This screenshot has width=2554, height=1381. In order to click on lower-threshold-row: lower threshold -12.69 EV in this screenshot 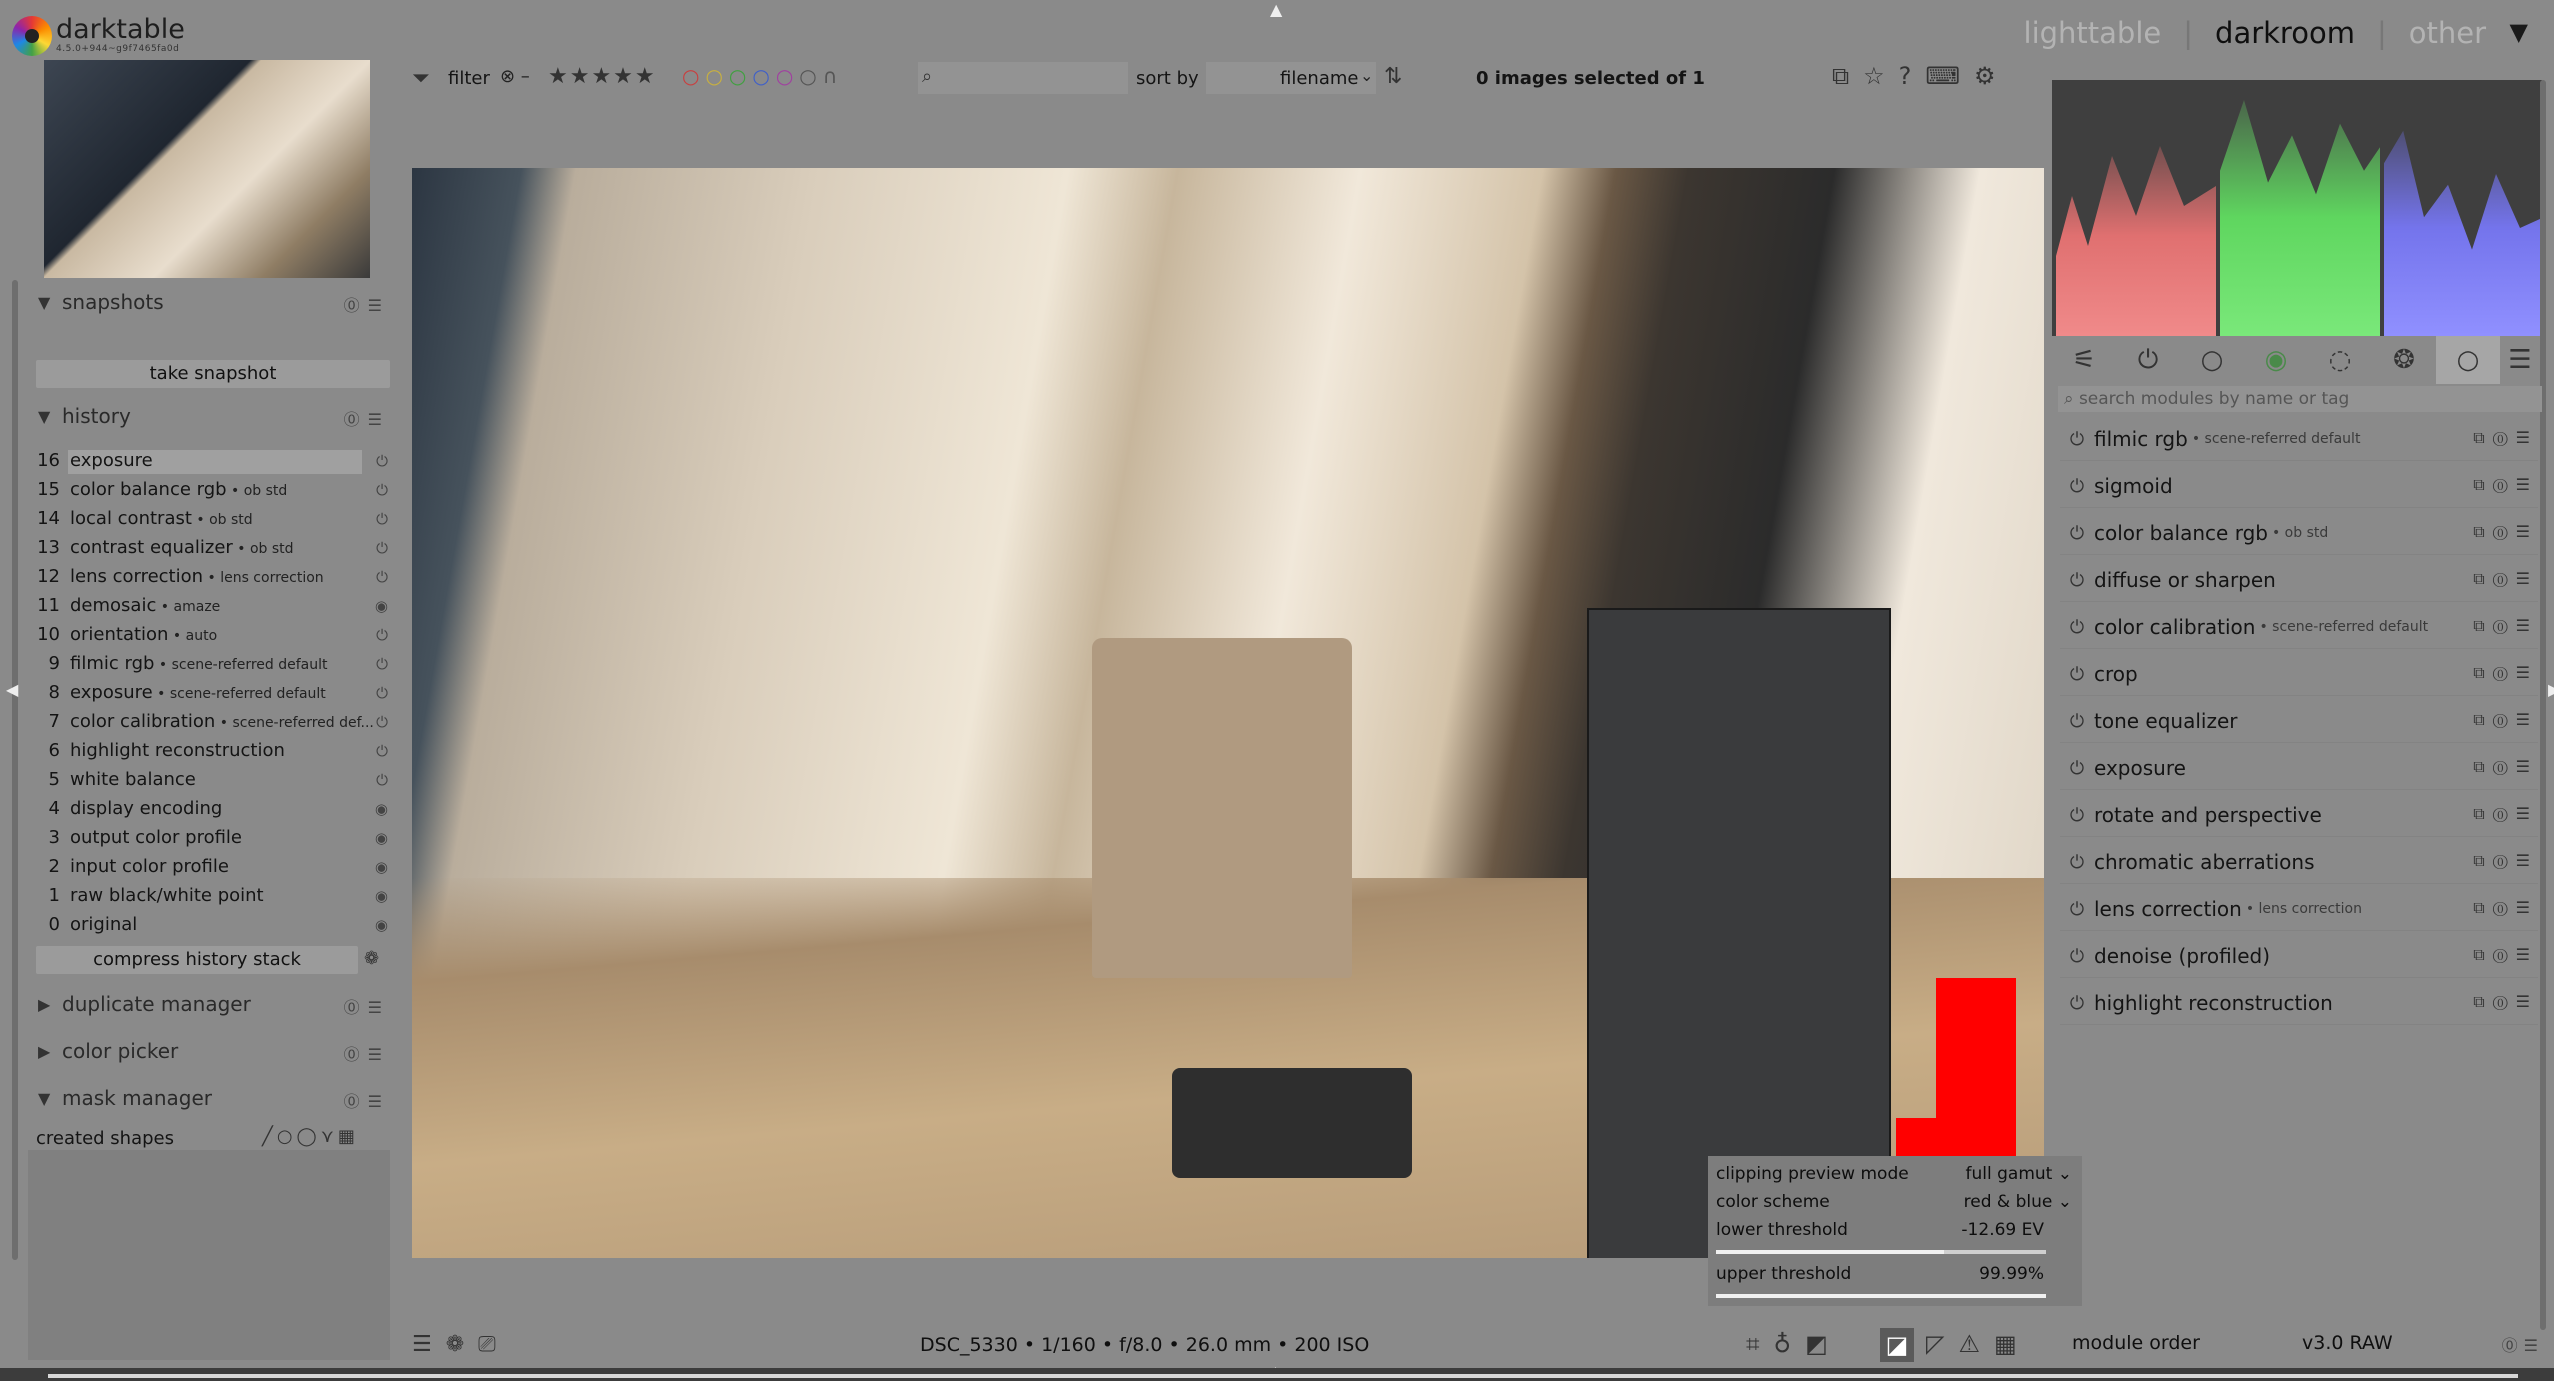, I will do `click(1894, 1230)`.